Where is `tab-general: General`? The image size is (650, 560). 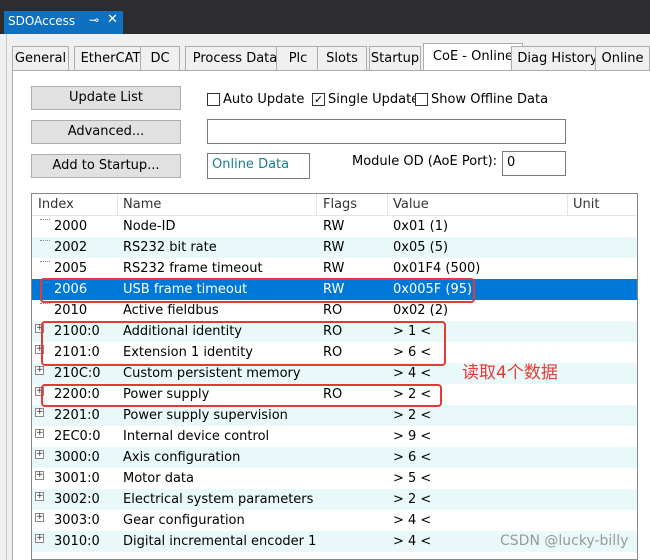 tab-general: General is located at coordinates (40, 58).